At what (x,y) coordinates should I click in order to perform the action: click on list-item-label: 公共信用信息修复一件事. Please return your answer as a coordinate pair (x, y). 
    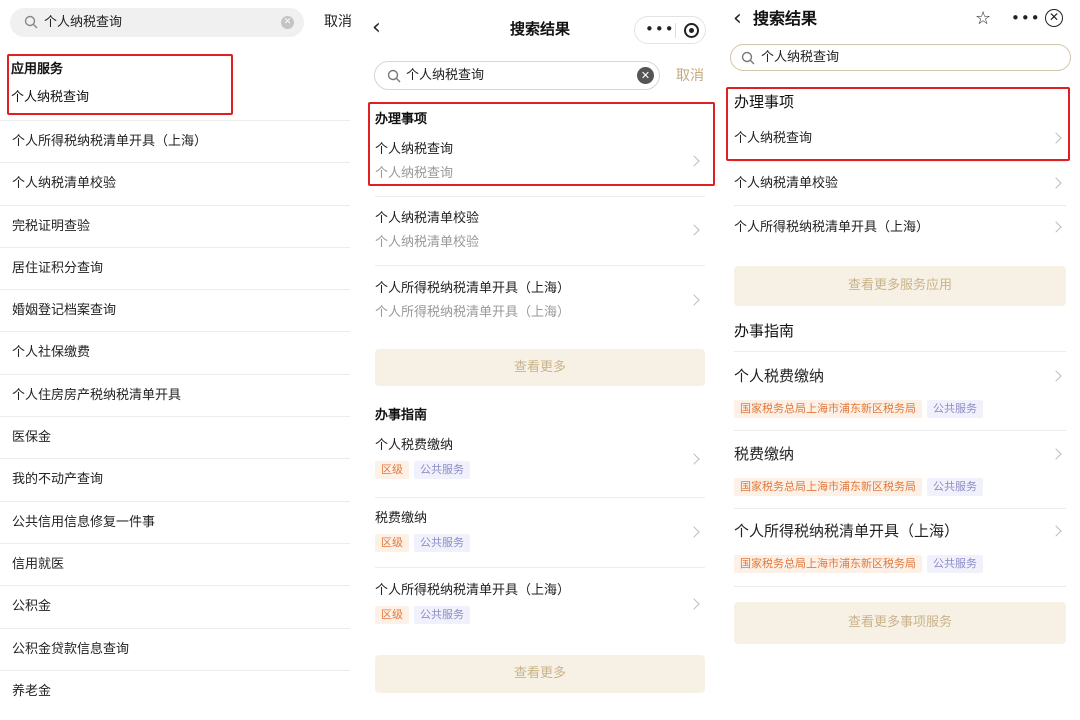
    Looking at the image, I should click on (84, 522).